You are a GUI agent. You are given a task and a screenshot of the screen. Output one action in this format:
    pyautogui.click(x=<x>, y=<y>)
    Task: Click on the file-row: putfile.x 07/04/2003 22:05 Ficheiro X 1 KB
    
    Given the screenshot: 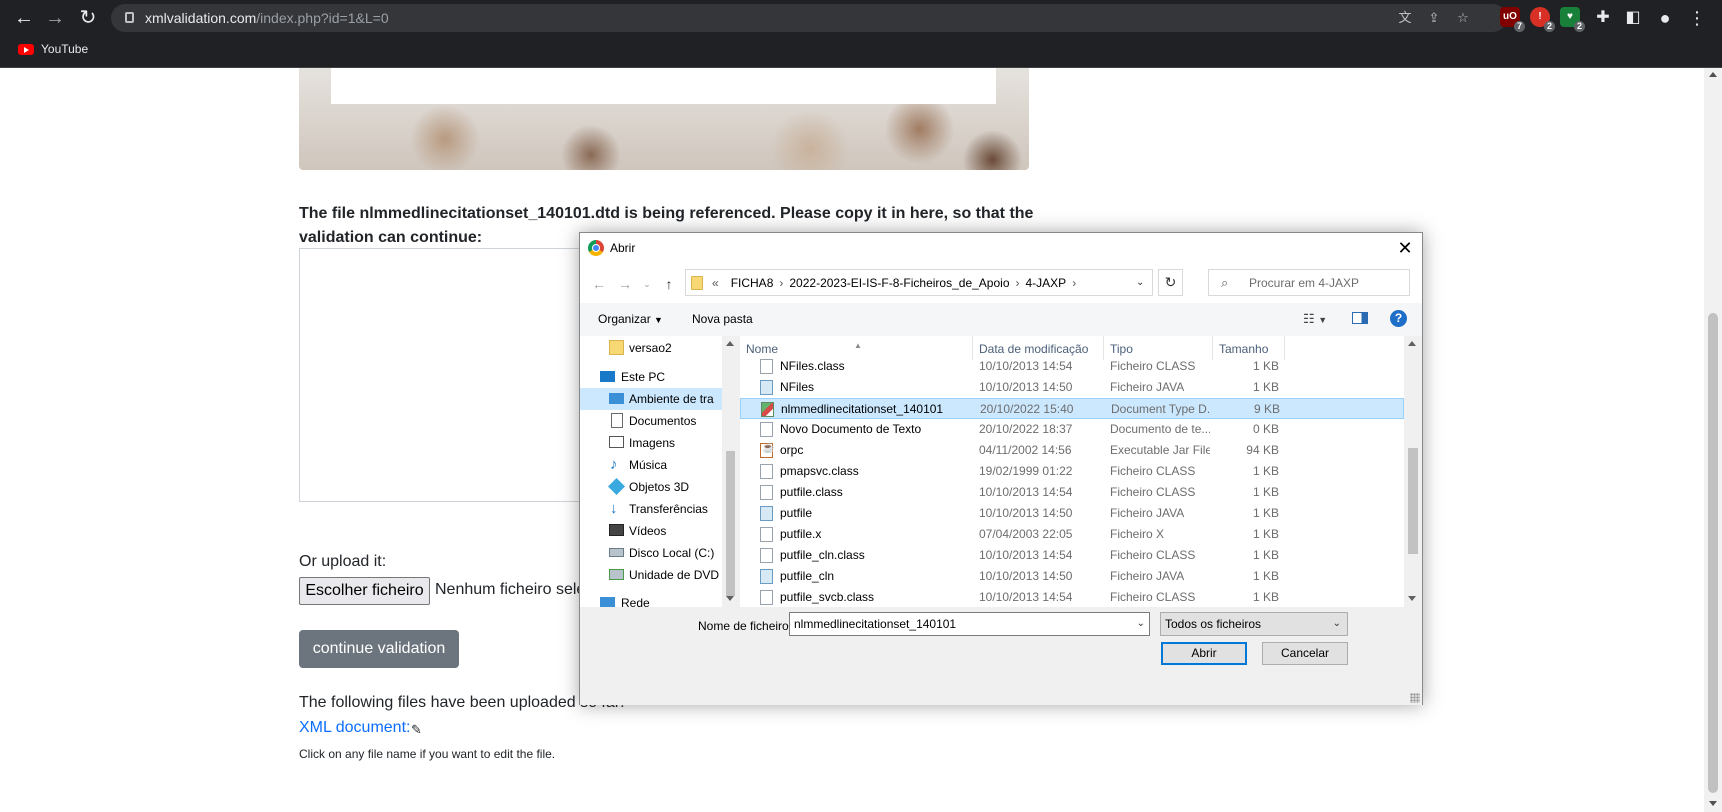 What is the action you would take?
    pyautogui.click(x=1072, y=534)
    